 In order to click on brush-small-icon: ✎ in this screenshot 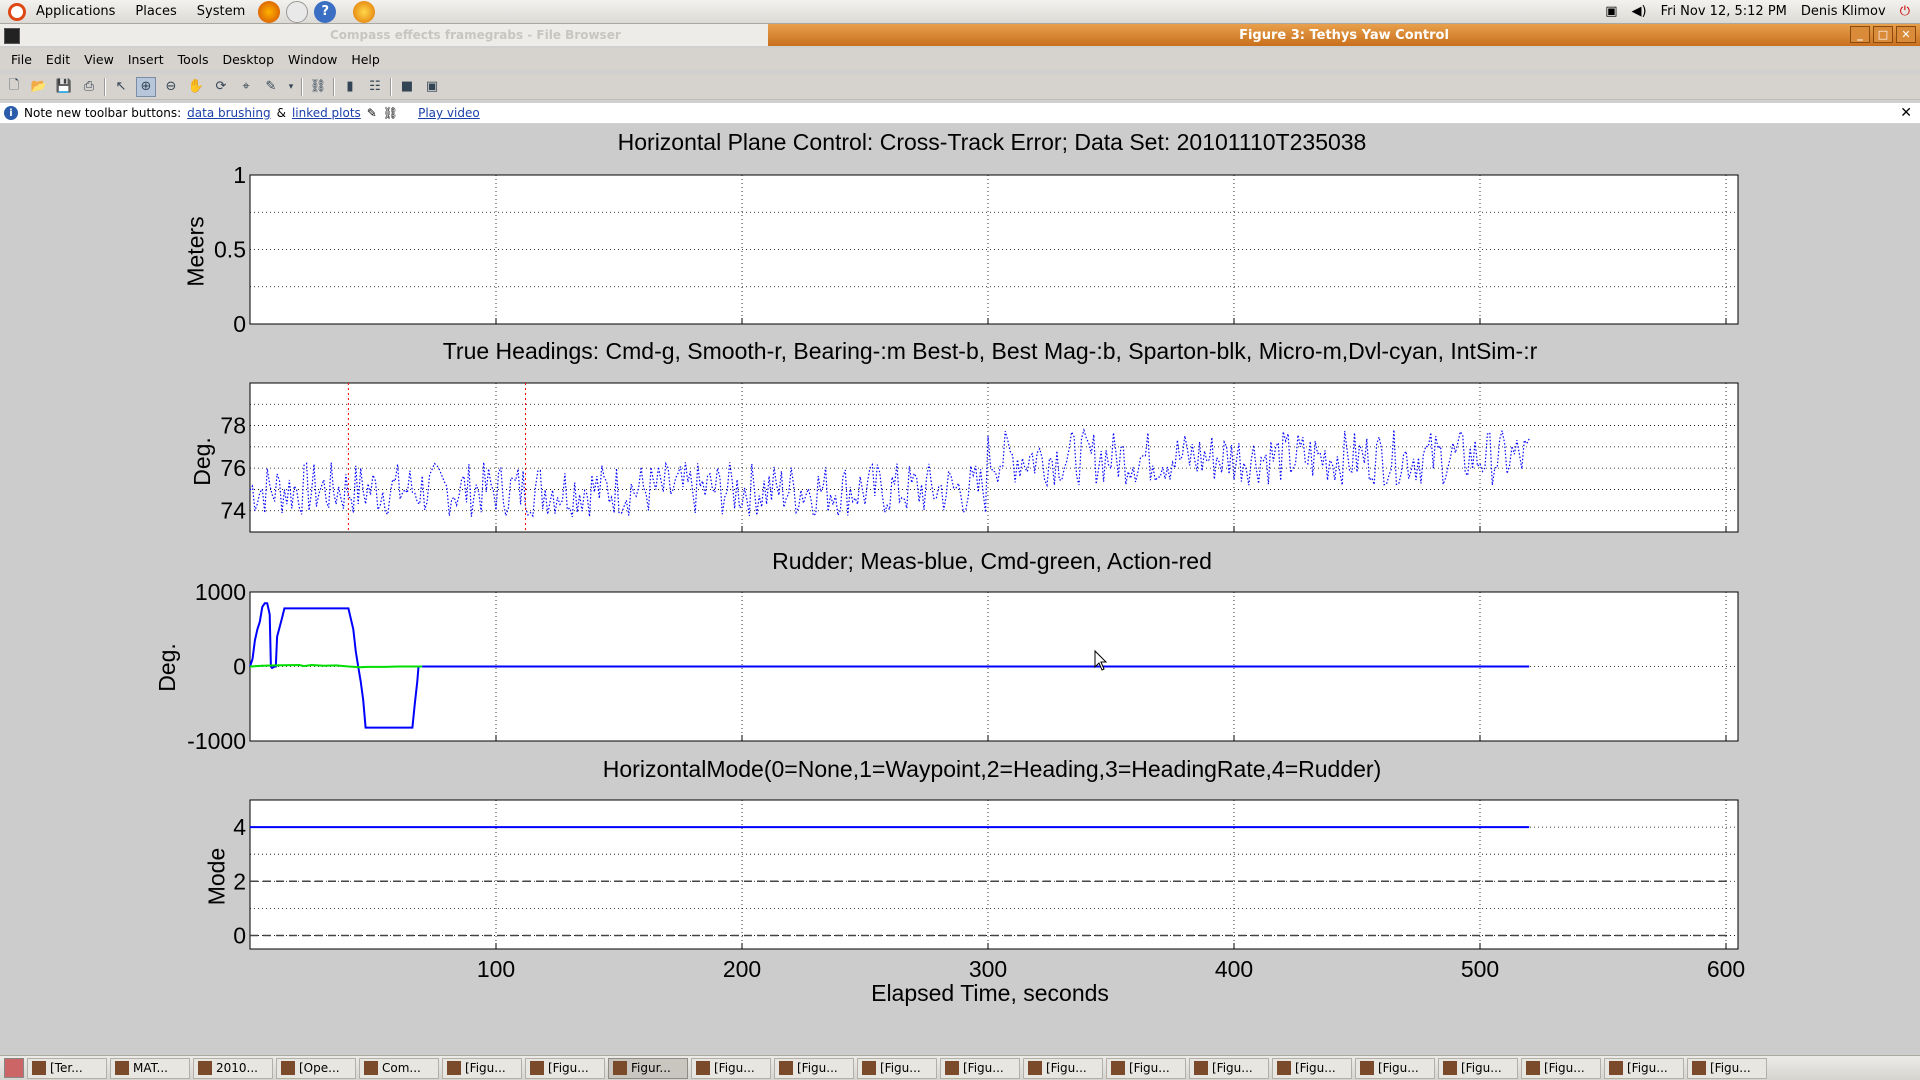, I will do `click(371, 113)`.